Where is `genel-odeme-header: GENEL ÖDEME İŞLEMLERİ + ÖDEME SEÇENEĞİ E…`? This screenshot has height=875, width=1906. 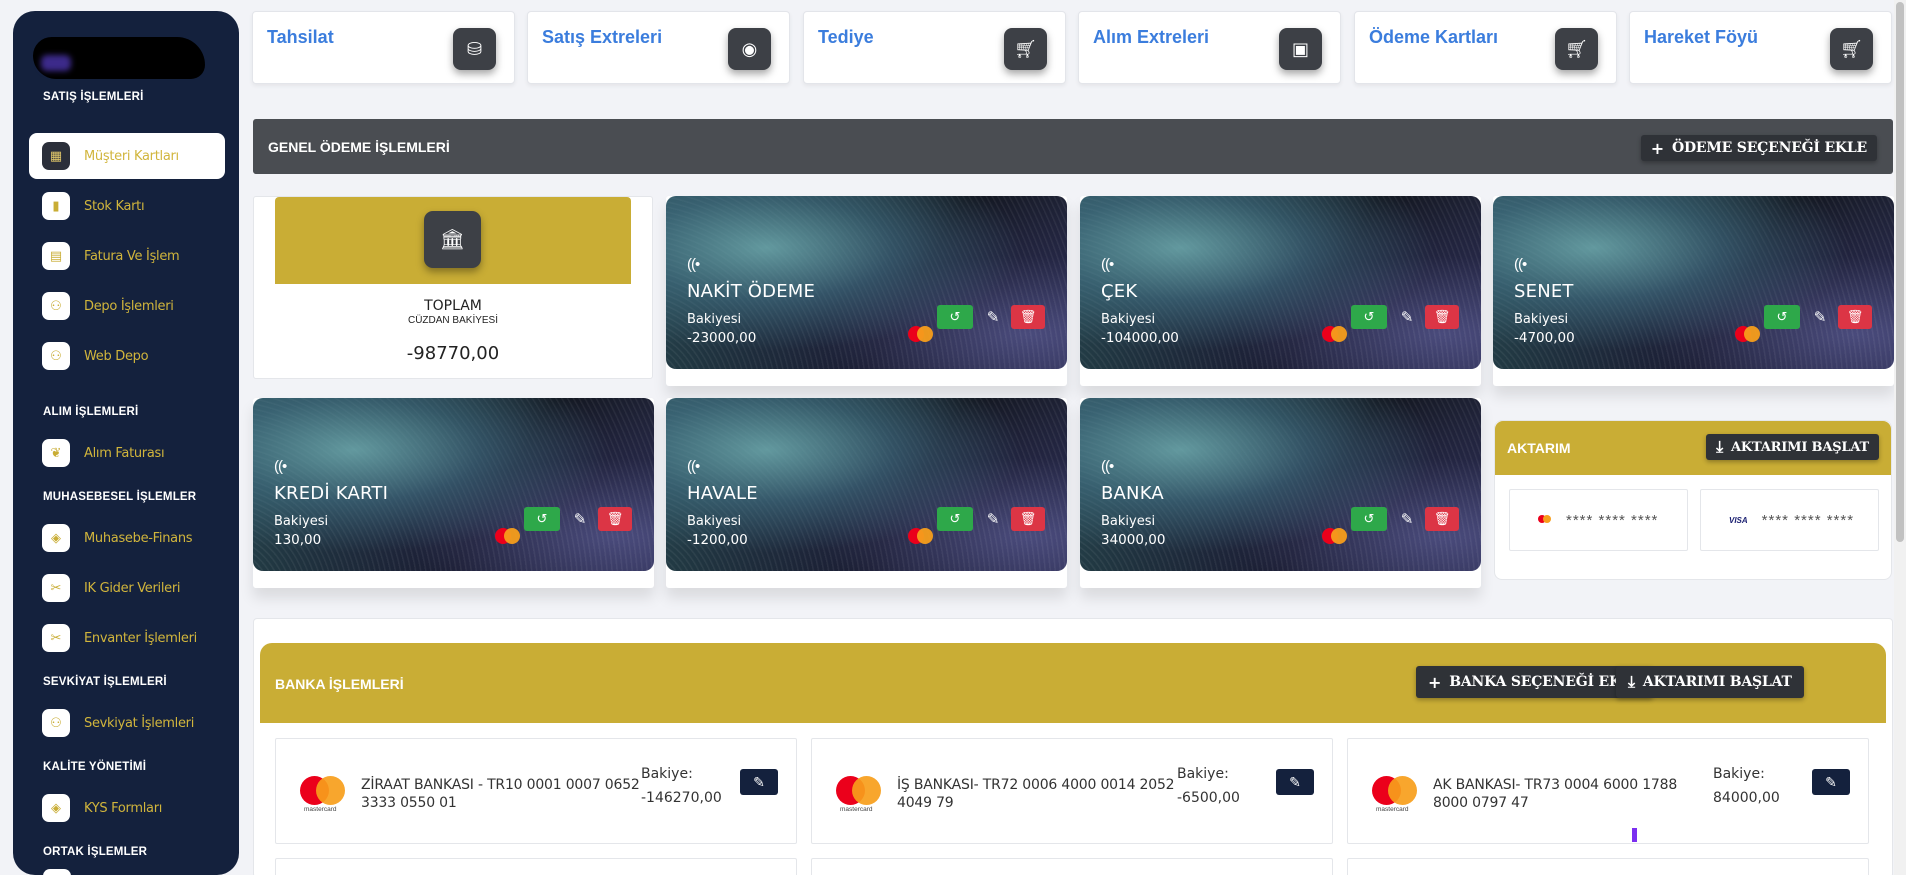 genel-odeme-header: GENEL ÖDEME İŞLEMLERİ + ÖDEME SEÇENEĞİ E… is located at coordinates (1073, 146).